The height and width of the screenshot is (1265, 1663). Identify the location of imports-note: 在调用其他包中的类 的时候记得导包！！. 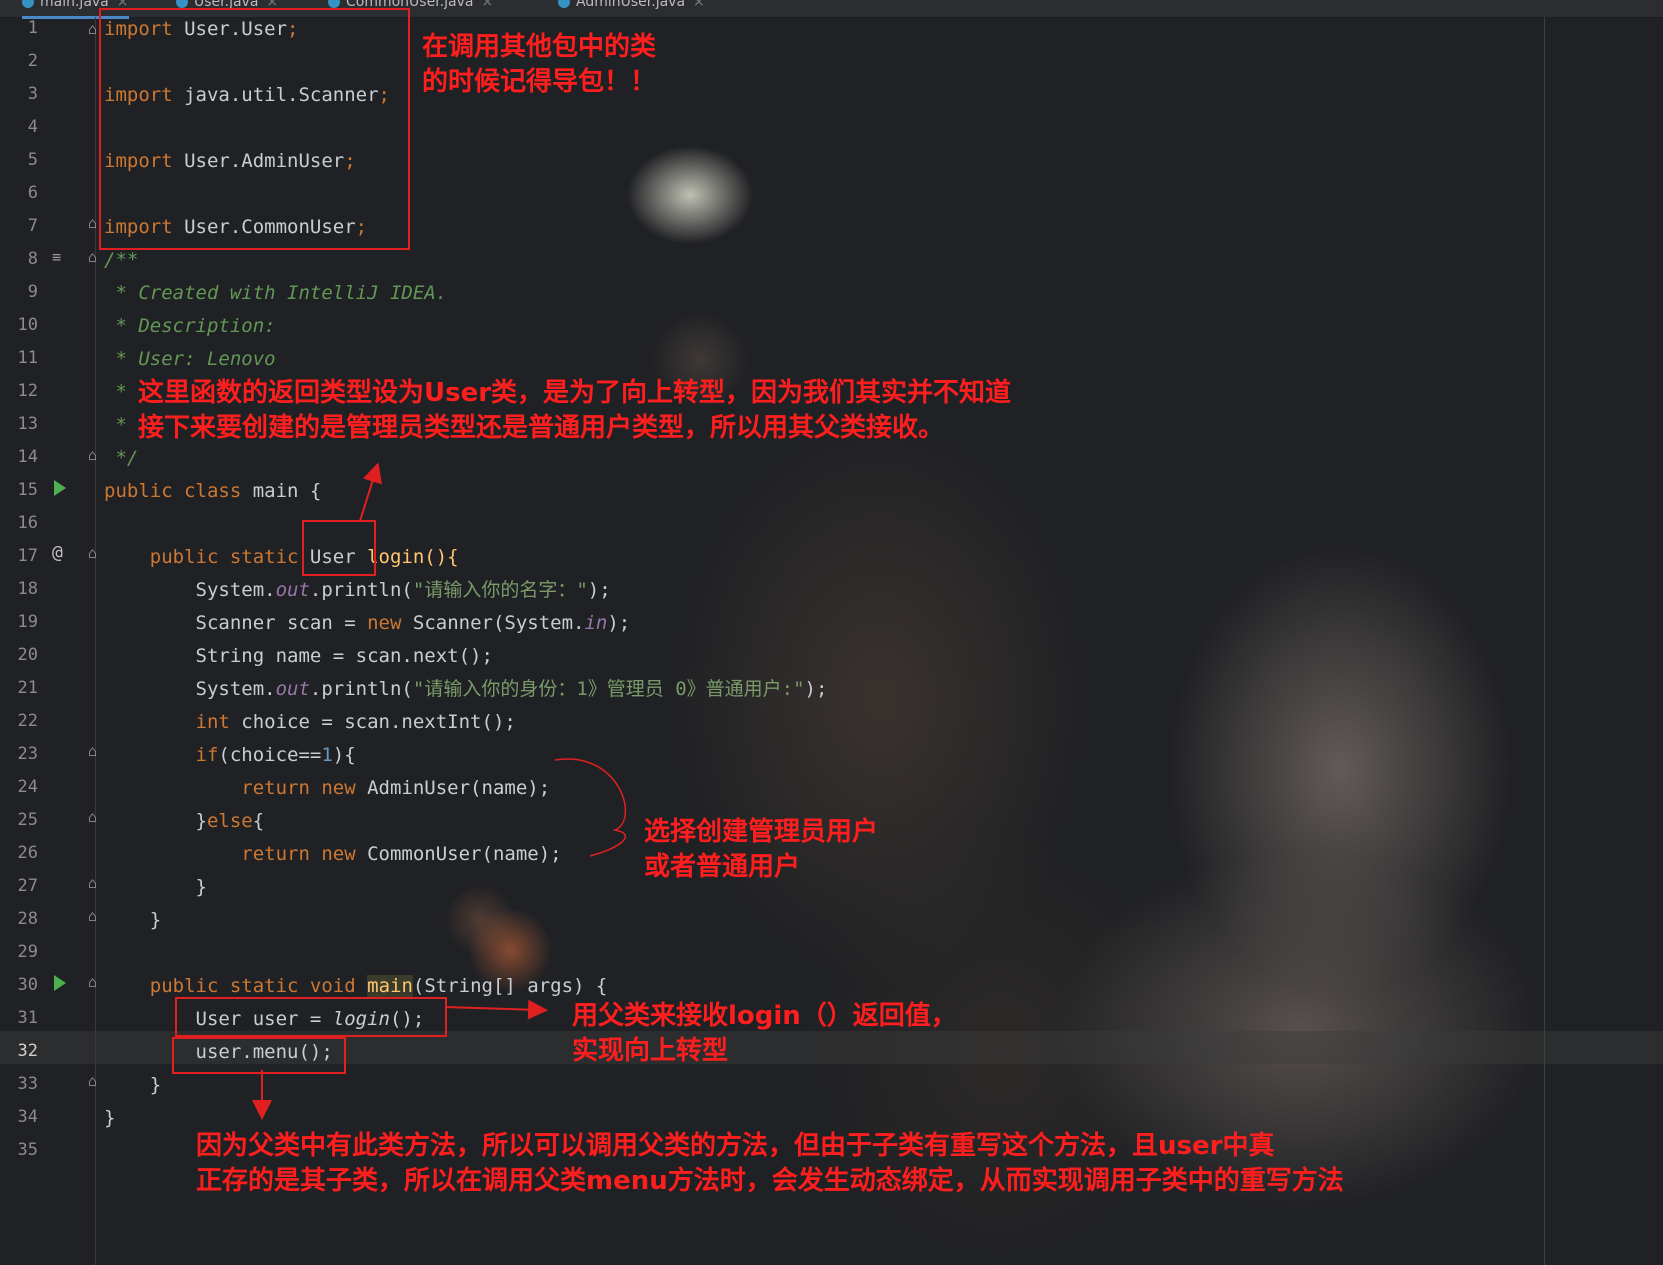
(539, 64).